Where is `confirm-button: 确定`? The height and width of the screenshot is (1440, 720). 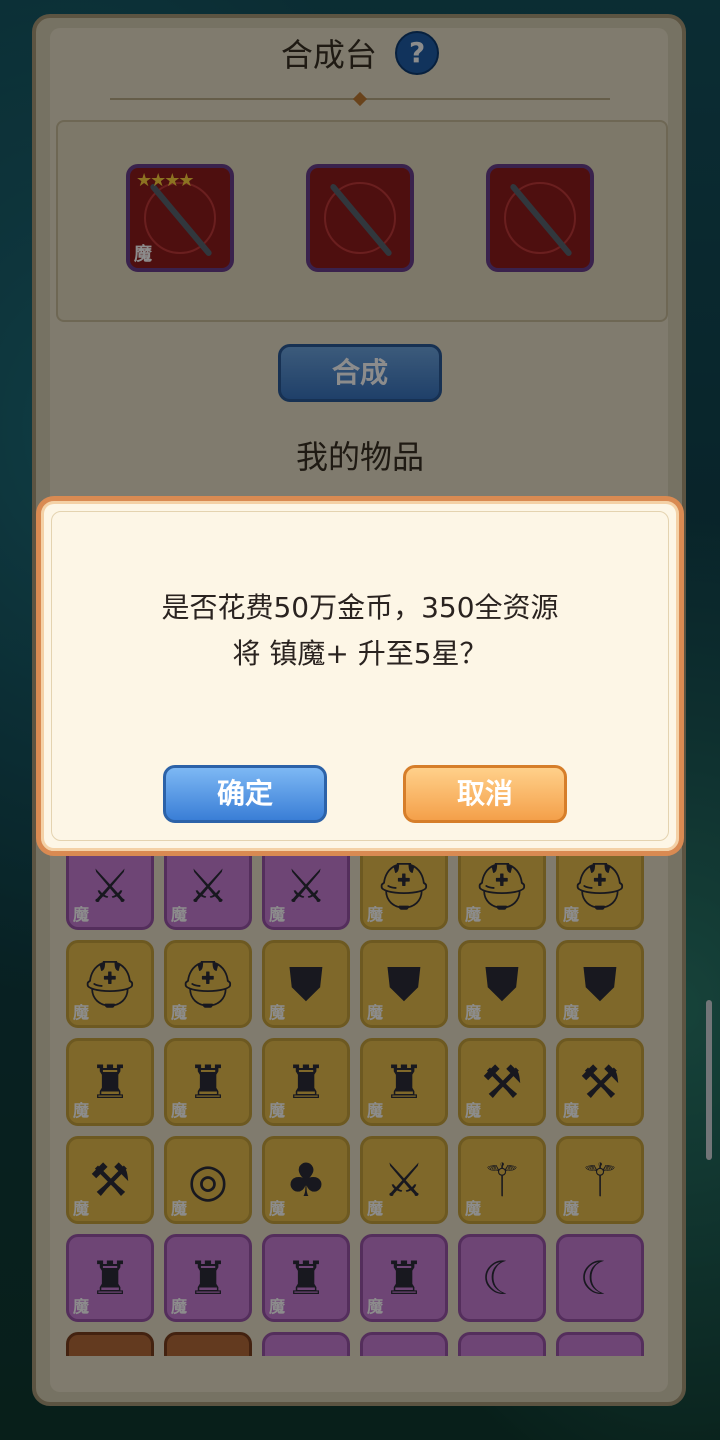
confirm-button: 确定 is located at coordinates (245, 794).